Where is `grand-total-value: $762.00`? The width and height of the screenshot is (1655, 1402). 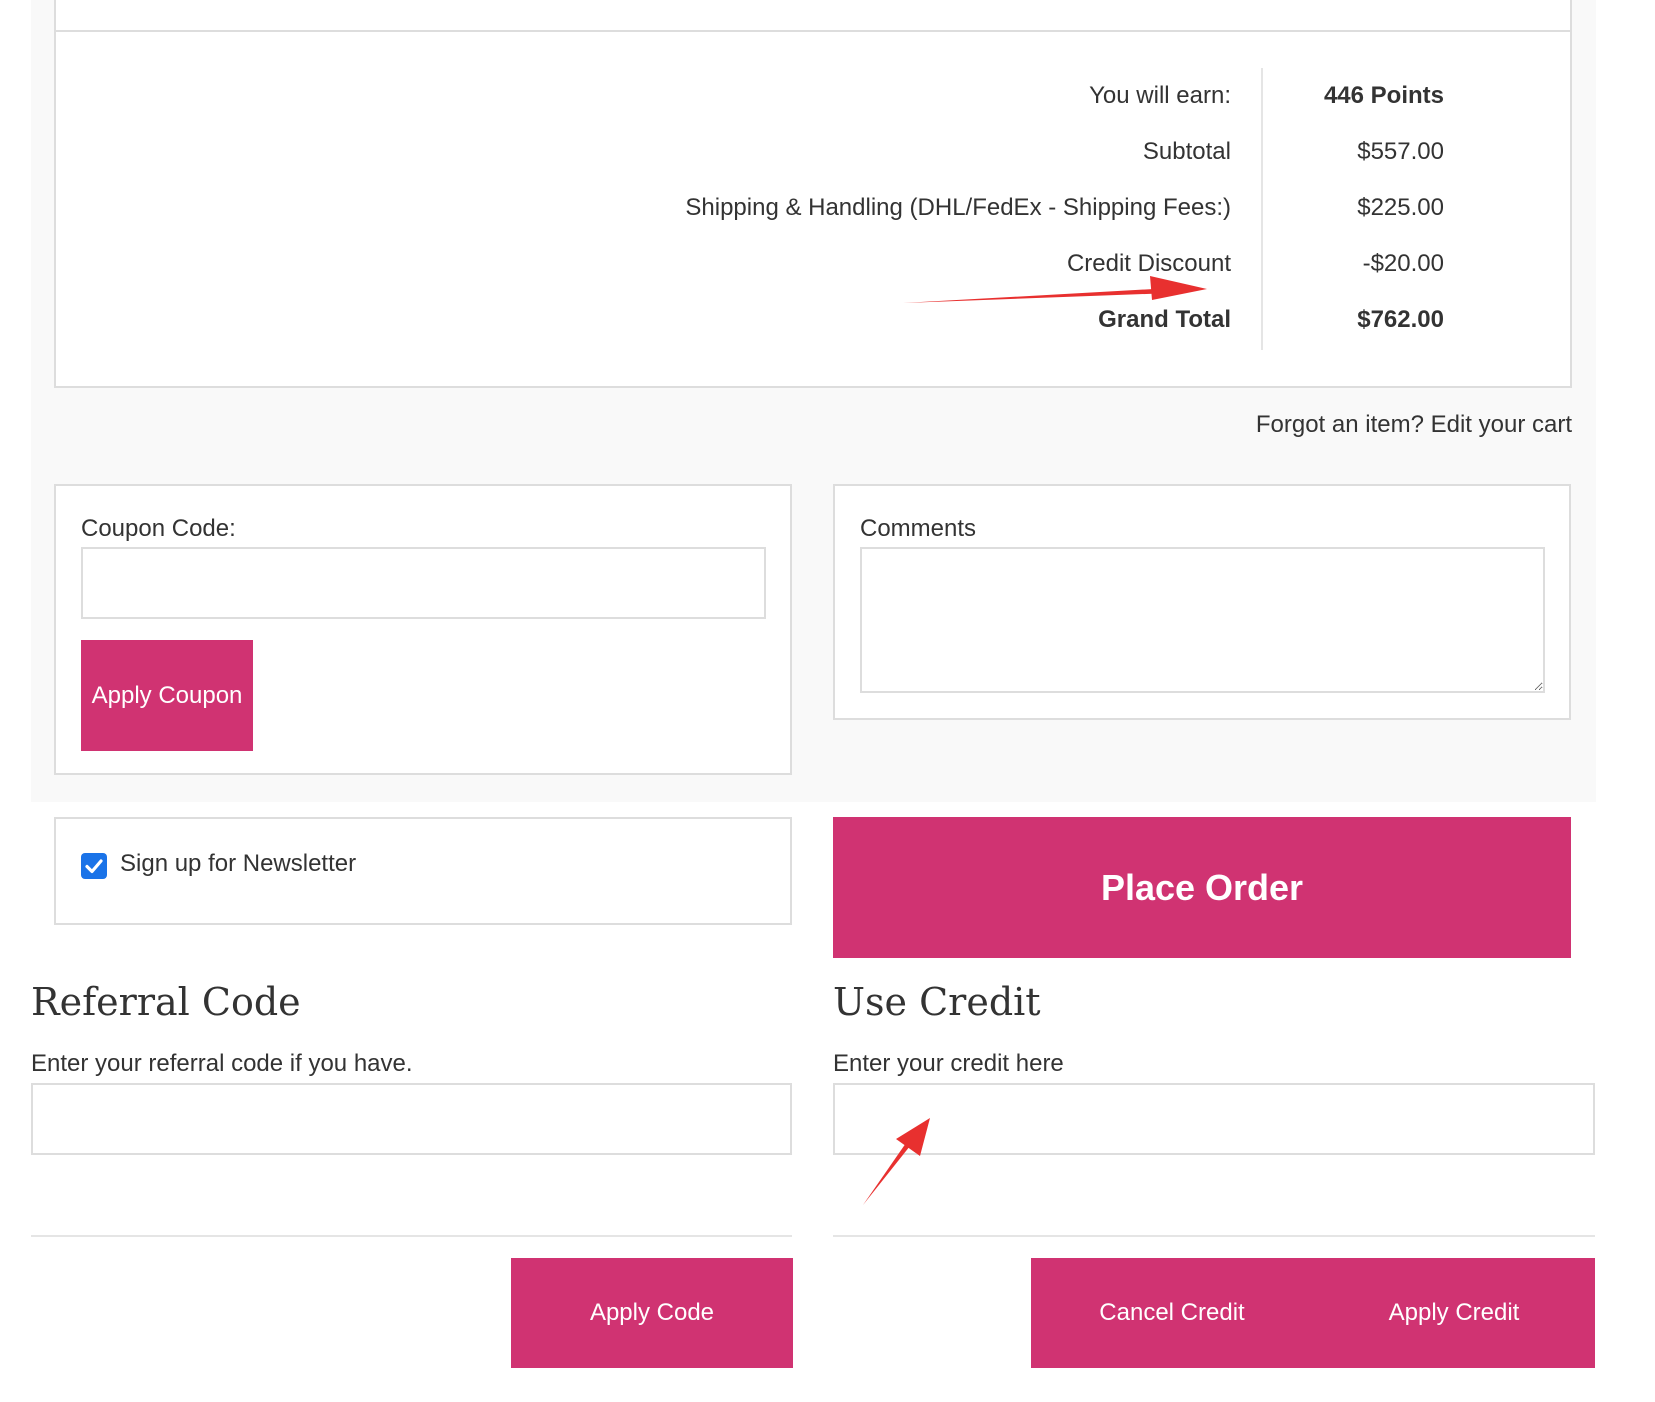
grand-total-value: $762.00 is located at coordinates (1400, 319).